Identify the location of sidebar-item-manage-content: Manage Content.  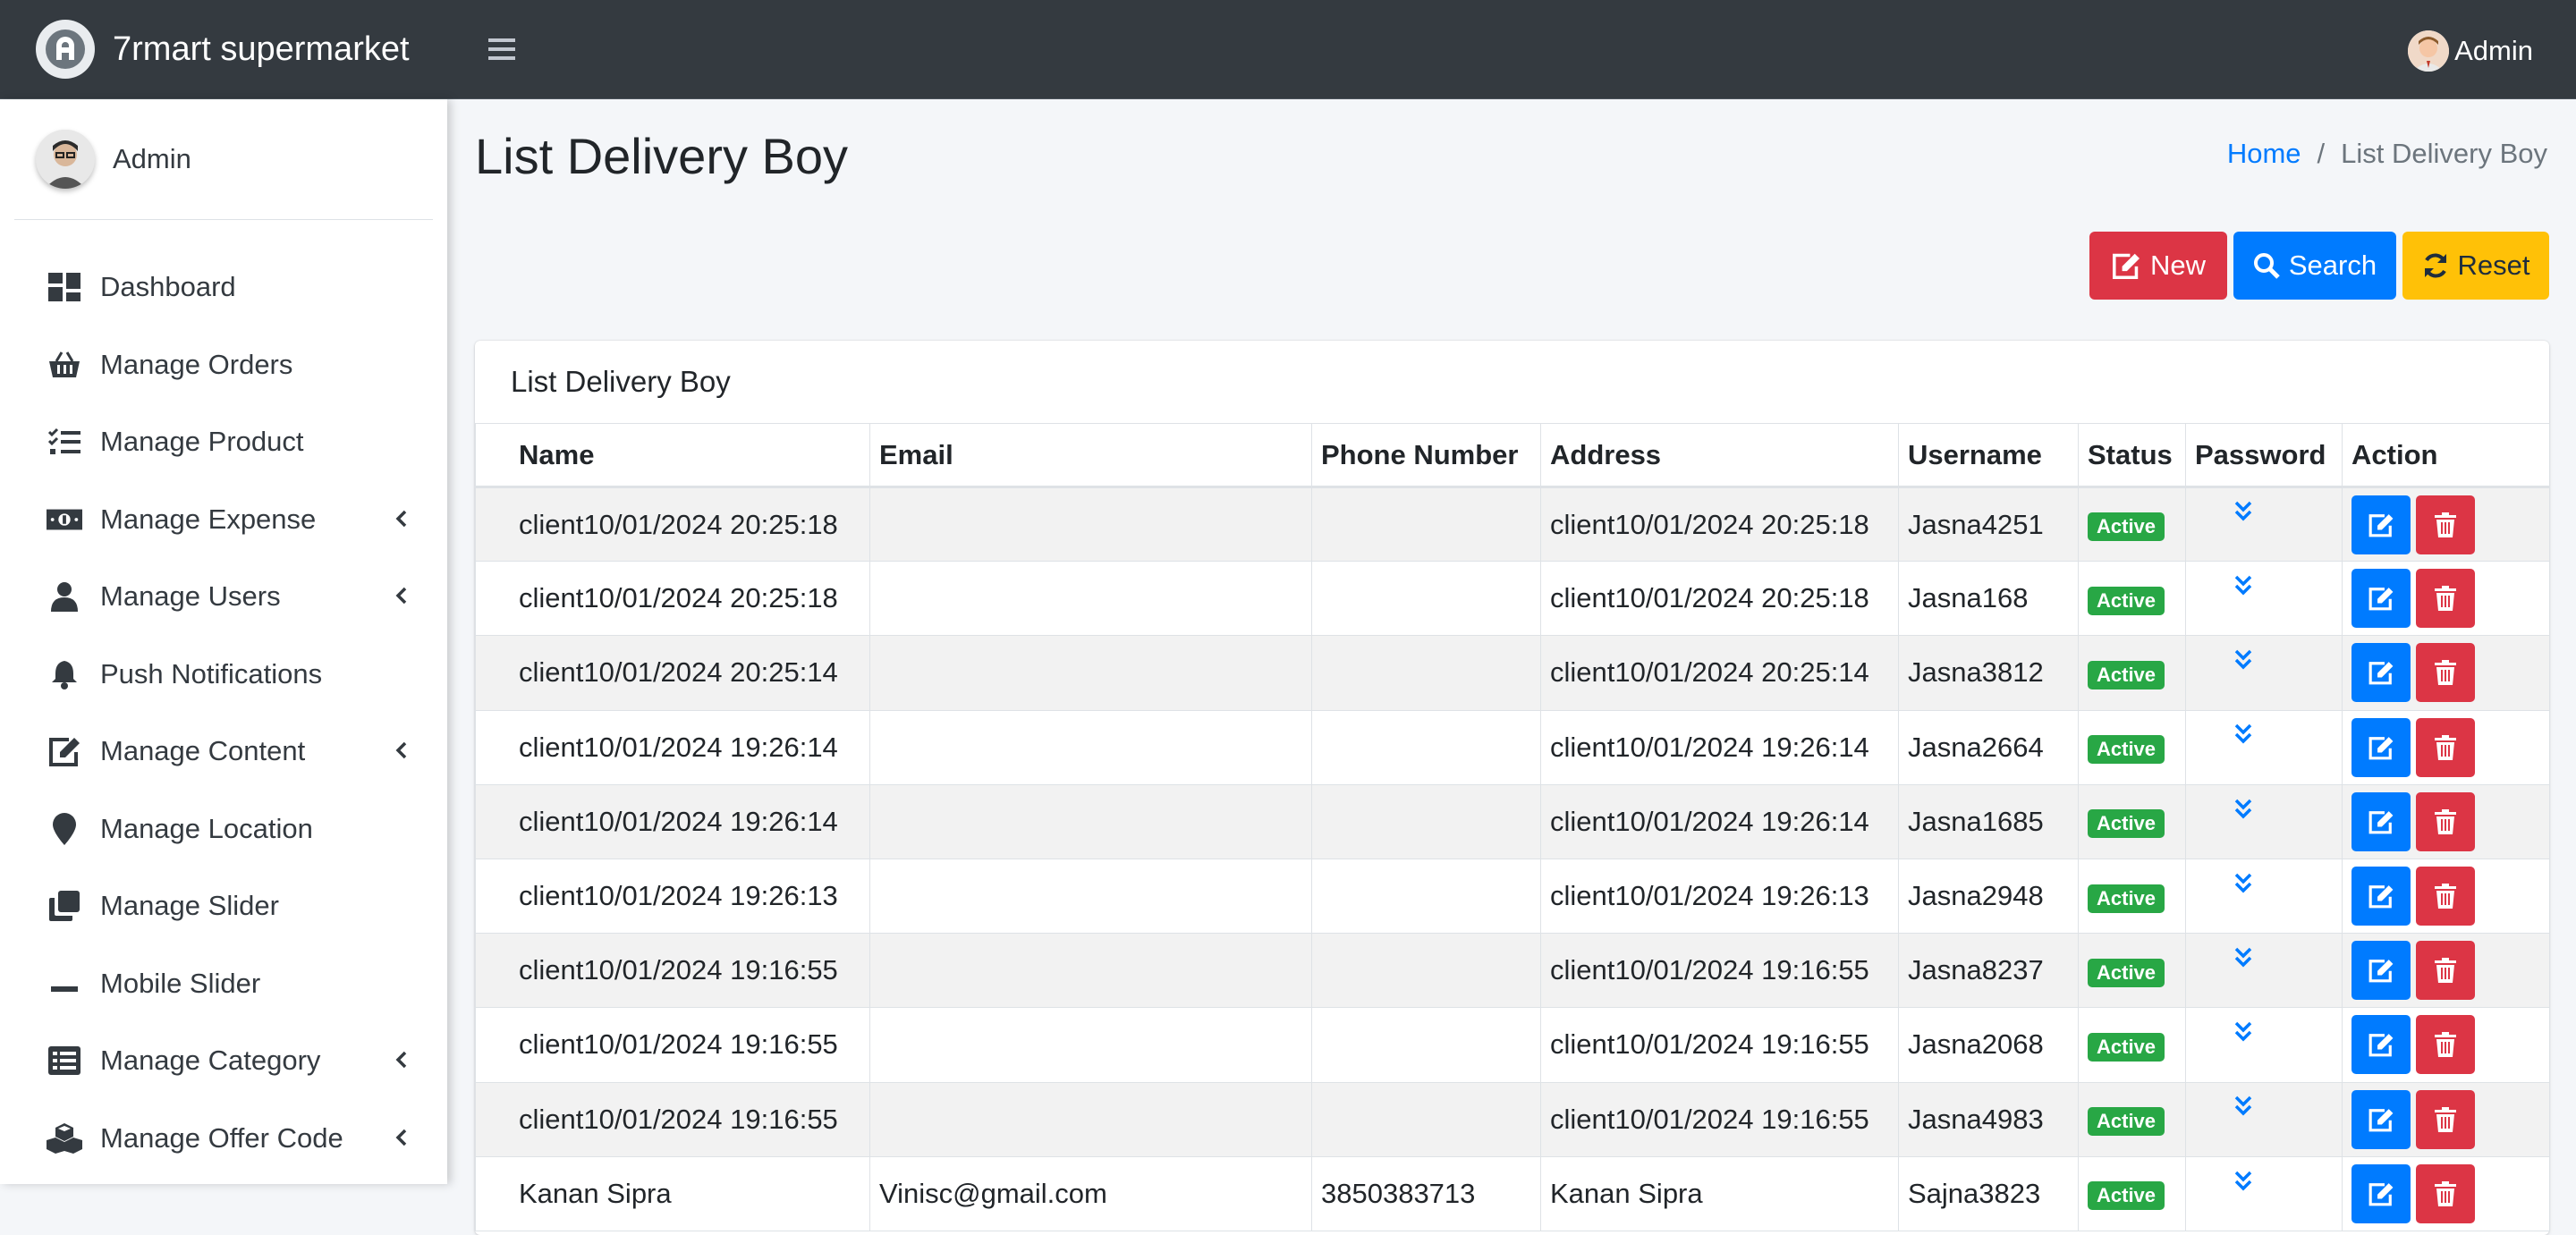
(223, 752).